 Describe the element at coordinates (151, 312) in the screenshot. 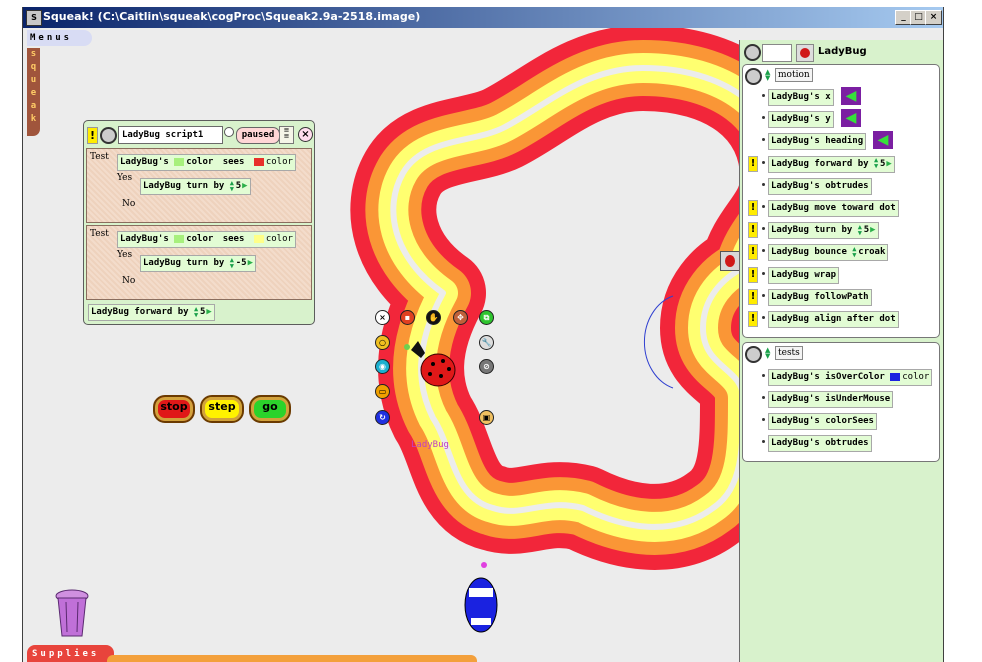

I see `forward-by-tile: LadyBug forward by ▲ ▼ 5▶` at that location.